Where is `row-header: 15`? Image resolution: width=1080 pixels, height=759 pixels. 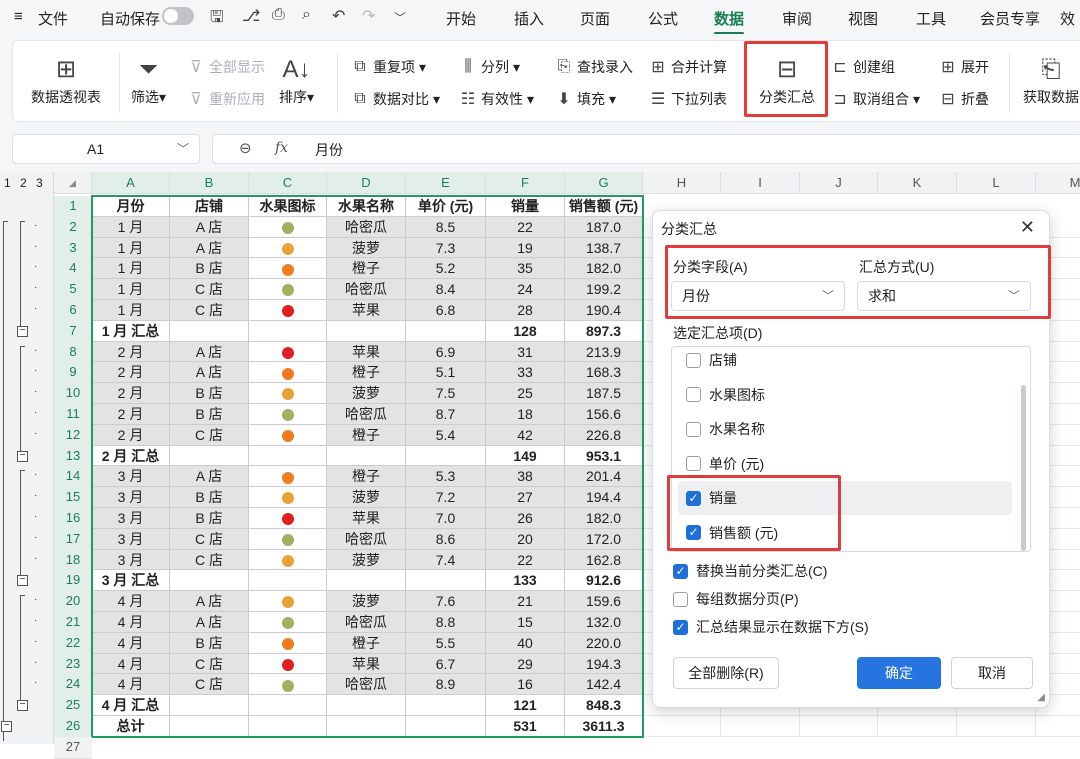
row-header: 15 is located at coordinates (73, 498).